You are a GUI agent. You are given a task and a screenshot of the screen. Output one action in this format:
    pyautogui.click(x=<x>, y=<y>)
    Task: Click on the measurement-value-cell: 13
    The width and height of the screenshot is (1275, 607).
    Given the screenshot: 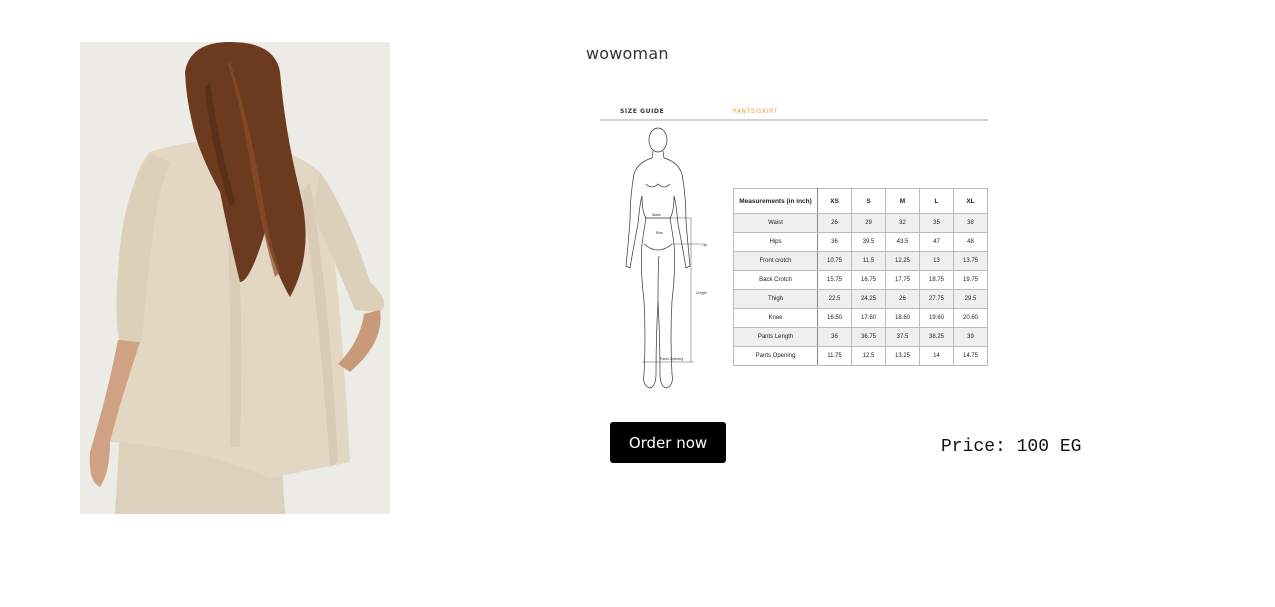 What is the action you would take?
    pyautogui.click(x=936, y=261)
    